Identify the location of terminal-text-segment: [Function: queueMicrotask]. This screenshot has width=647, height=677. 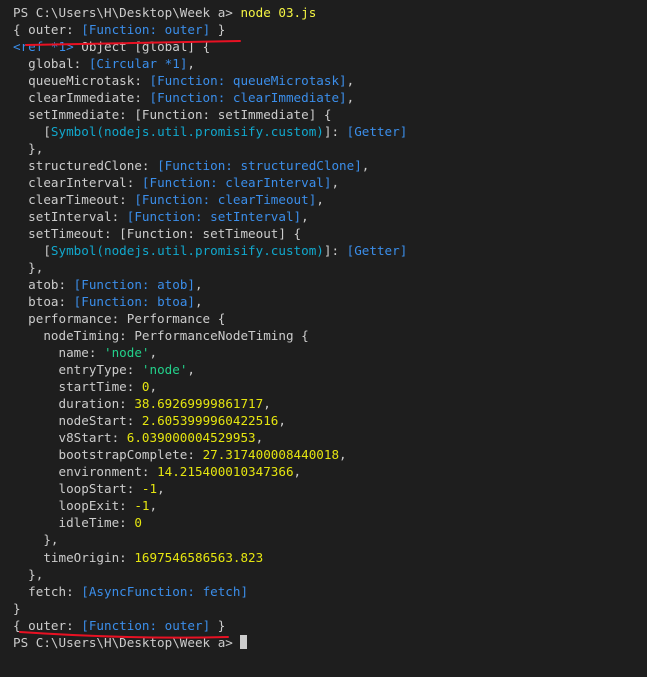
(248, 81).